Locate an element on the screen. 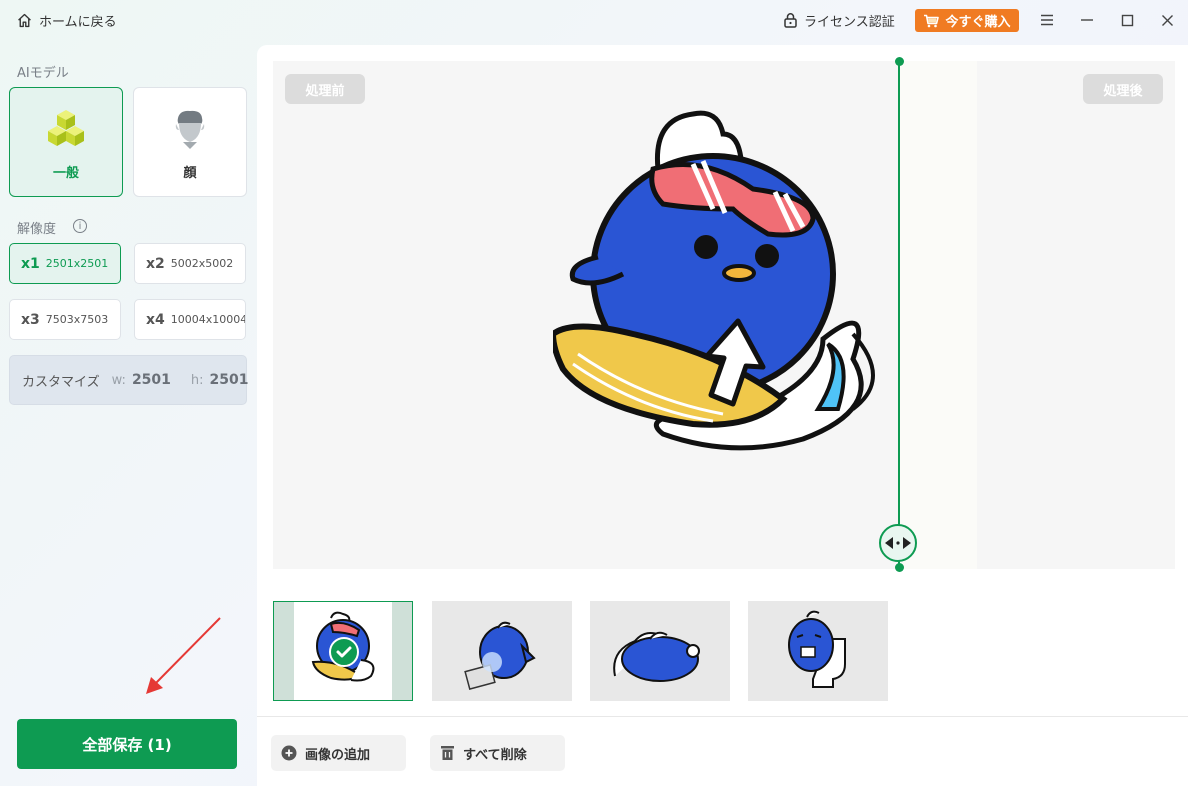 The width and height of the screenshot is (1188, 786). menu-button is located at coordinates (1047, 20).